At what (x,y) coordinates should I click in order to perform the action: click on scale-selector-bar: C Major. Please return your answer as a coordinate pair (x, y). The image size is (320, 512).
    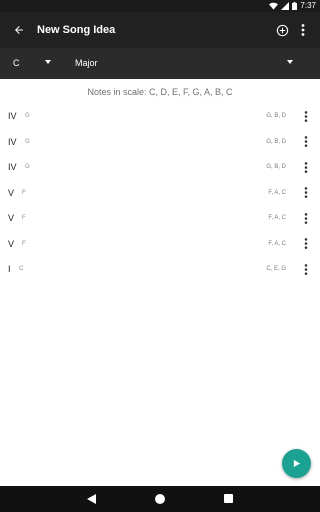
    Looking at the image, I should click on (160, 63).